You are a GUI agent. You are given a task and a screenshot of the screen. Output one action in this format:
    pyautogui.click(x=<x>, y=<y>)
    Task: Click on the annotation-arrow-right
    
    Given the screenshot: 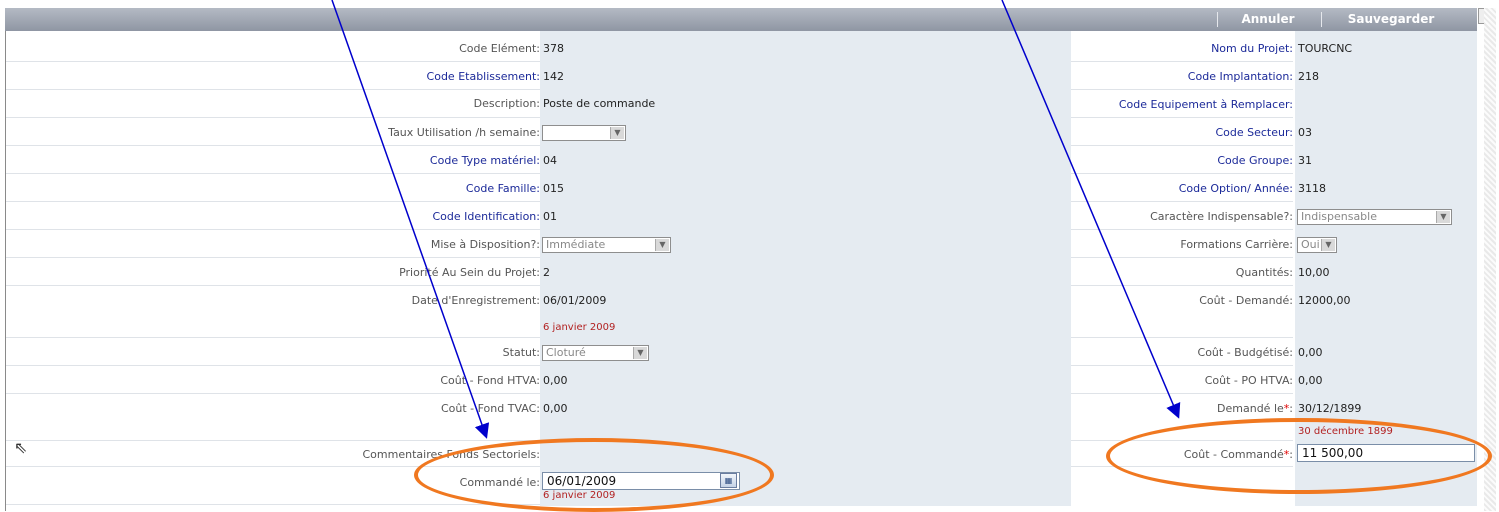 What is the action you would take?
    pyautogui.click(x=1091, y=209)
    